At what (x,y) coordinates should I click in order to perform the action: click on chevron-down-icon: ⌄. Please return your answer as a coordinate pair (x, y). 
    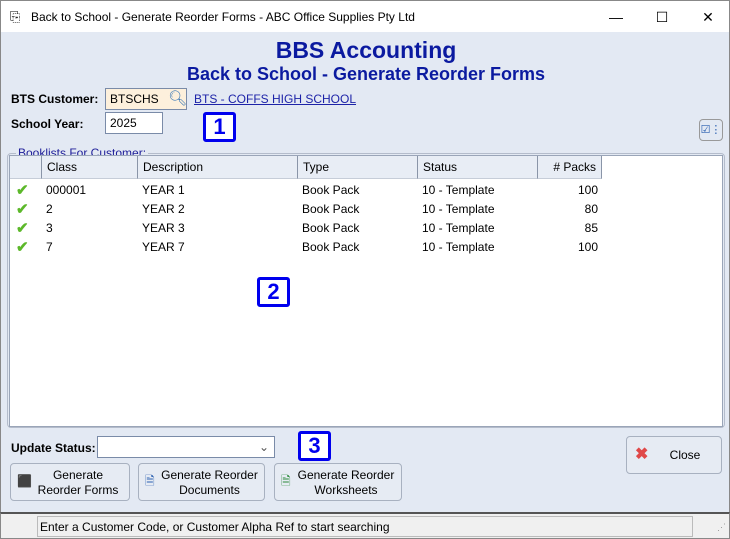
    Looking at the image, I should click on (263, 447).